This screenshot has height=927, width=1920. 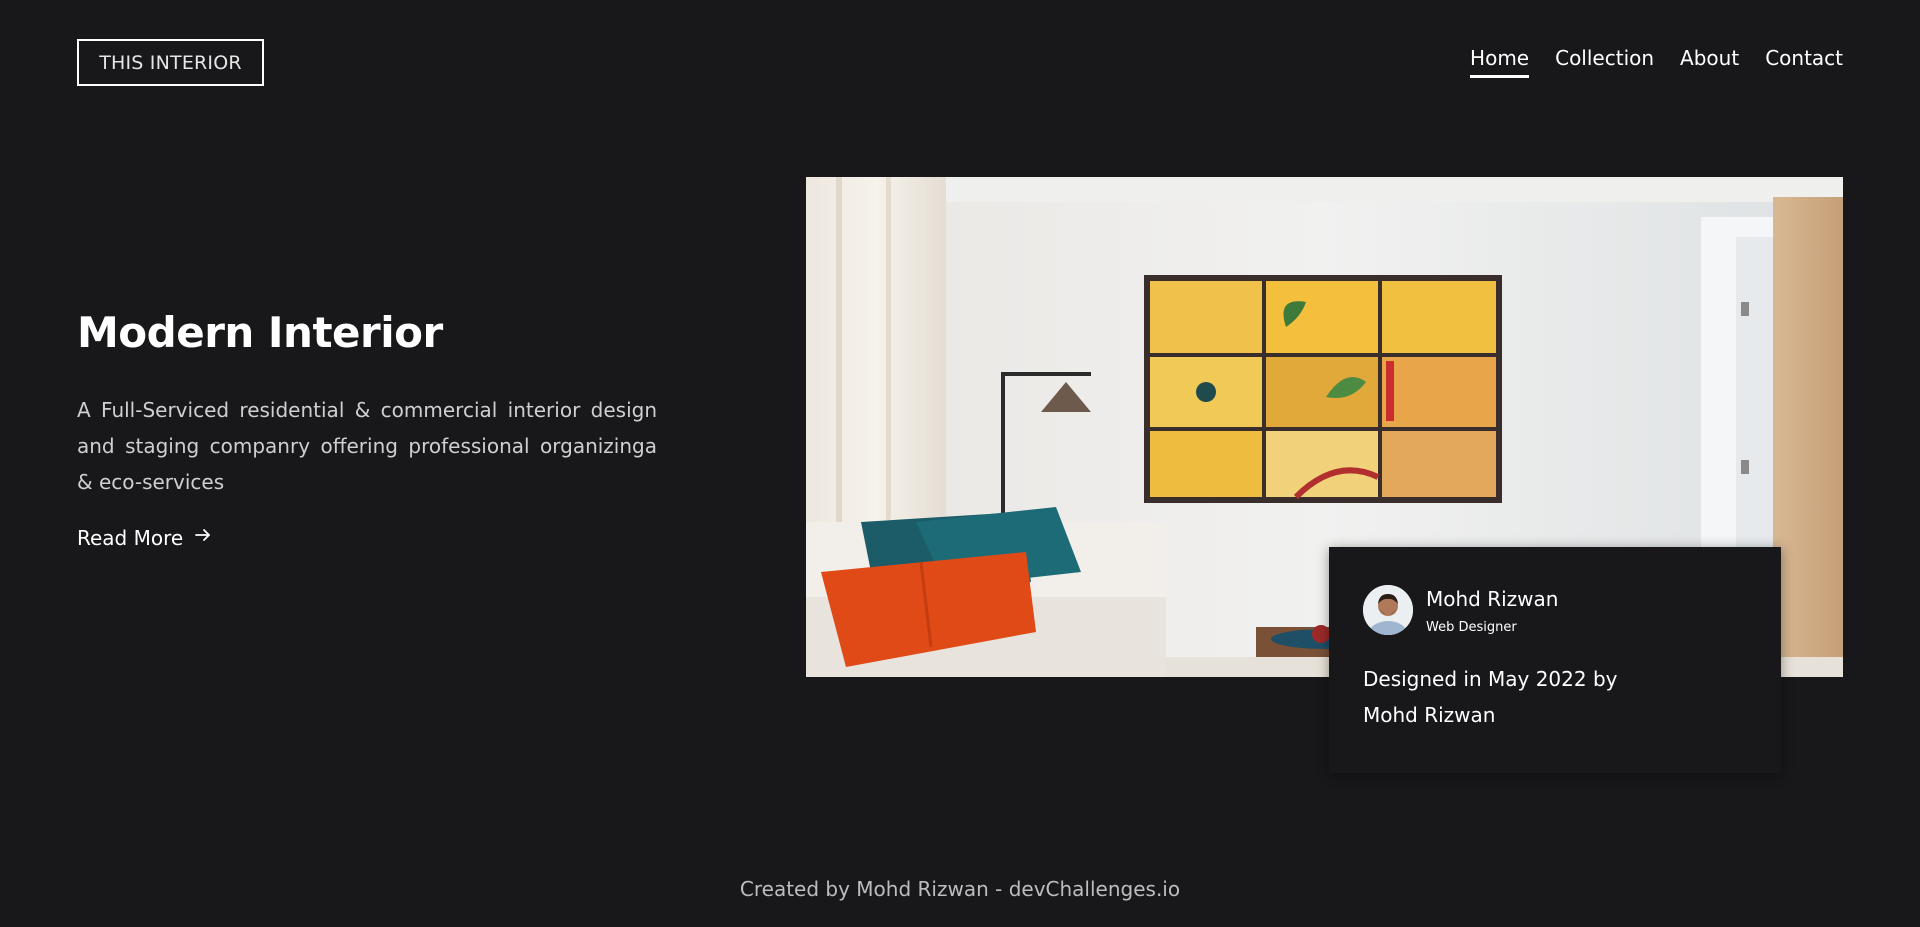 What do you see at coordinates (130, 537) in the screenshot?
I see `read-more-label: Read More` at bounding box center [130, 537].